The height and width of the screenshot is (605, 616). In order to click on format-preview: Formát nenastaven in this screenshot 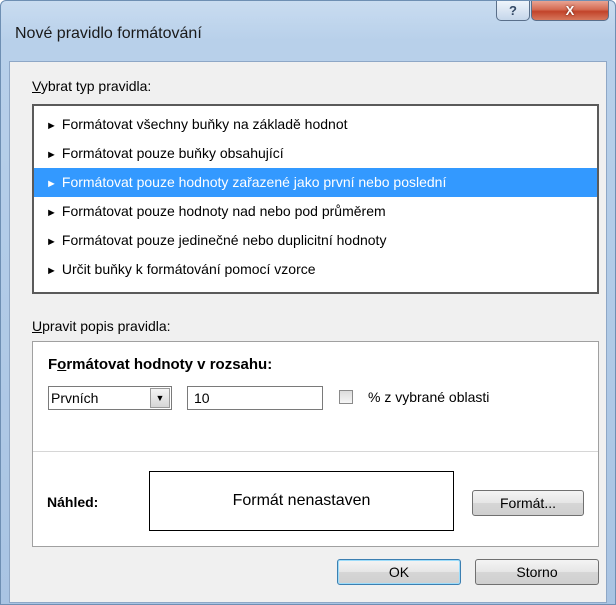, I will do `click(301, 501)`.